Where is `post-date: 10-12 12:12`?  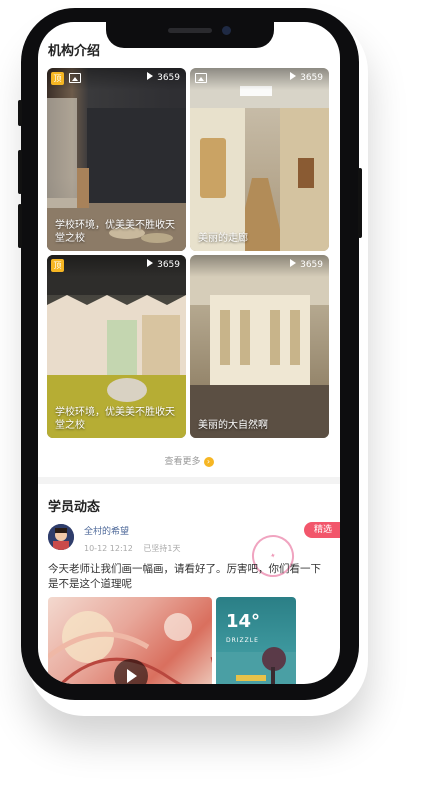 post-date: 10-12 12:12 is located at coordinates (108, 548).